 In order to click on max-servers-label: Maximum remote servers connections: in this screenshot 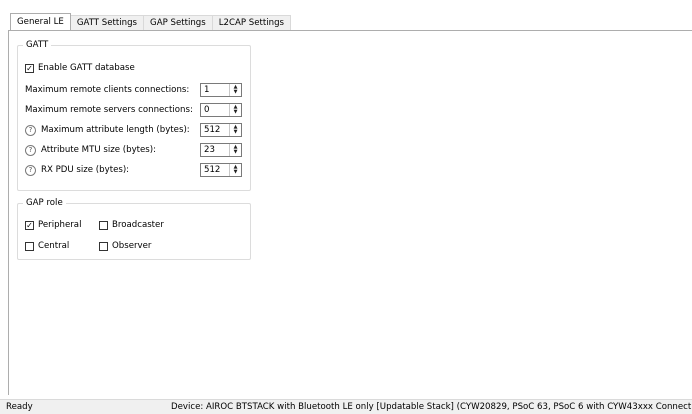, I will do `click(109, 110)`.